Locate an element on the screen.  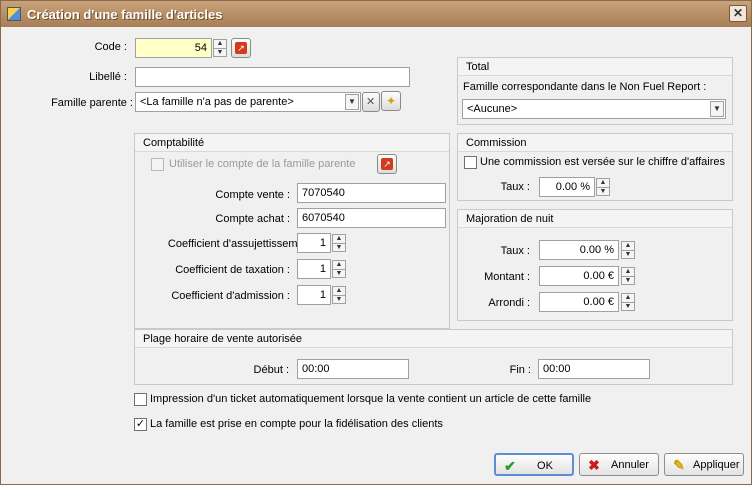
use-parent-label: Utiliser le compte de la famille parente is located at coordinates (262, 164).